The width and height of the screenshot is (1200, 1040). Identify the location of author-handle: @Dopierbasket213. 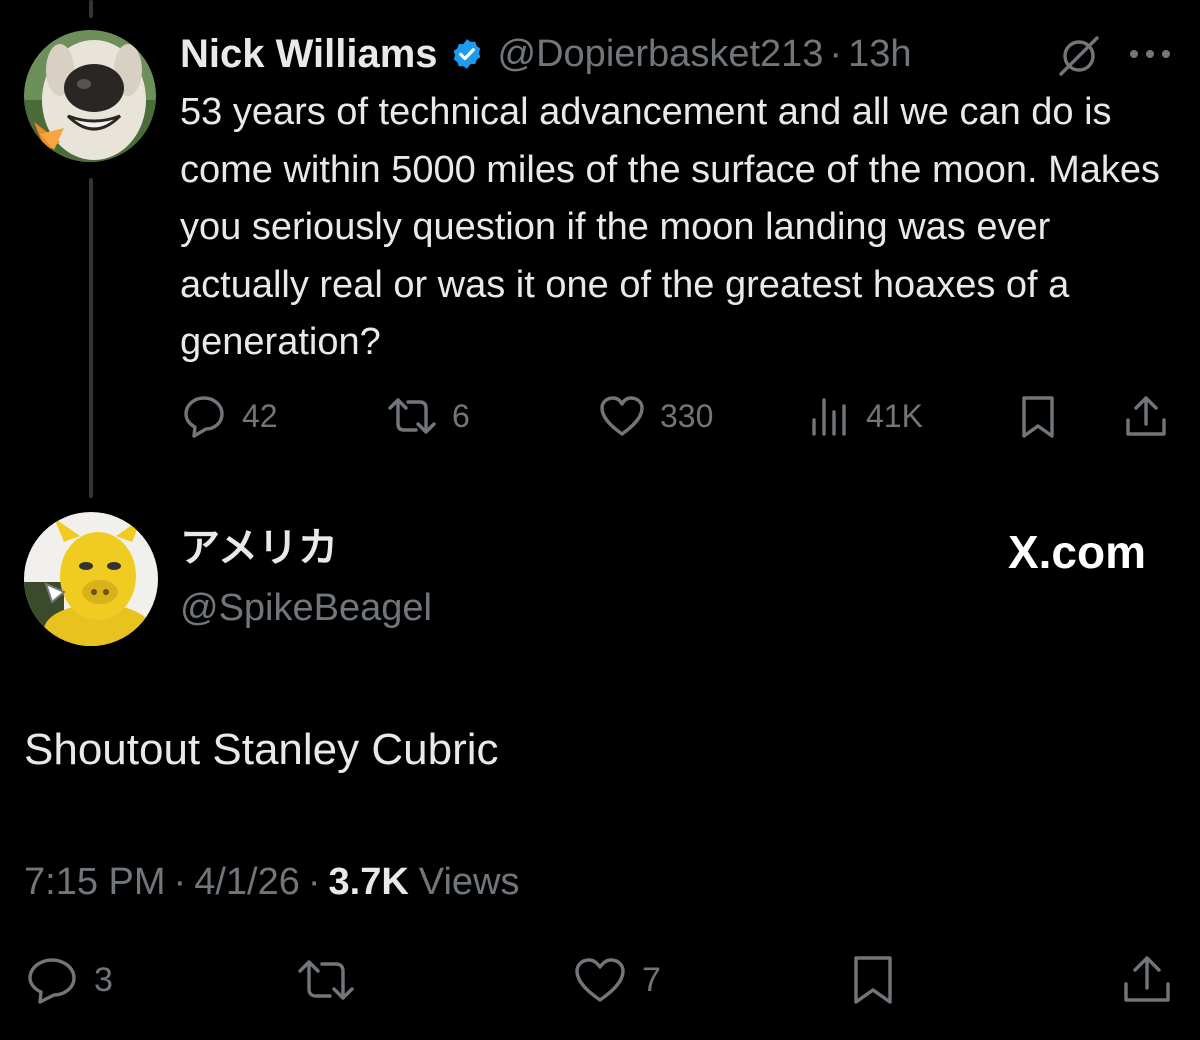
(661, 54).